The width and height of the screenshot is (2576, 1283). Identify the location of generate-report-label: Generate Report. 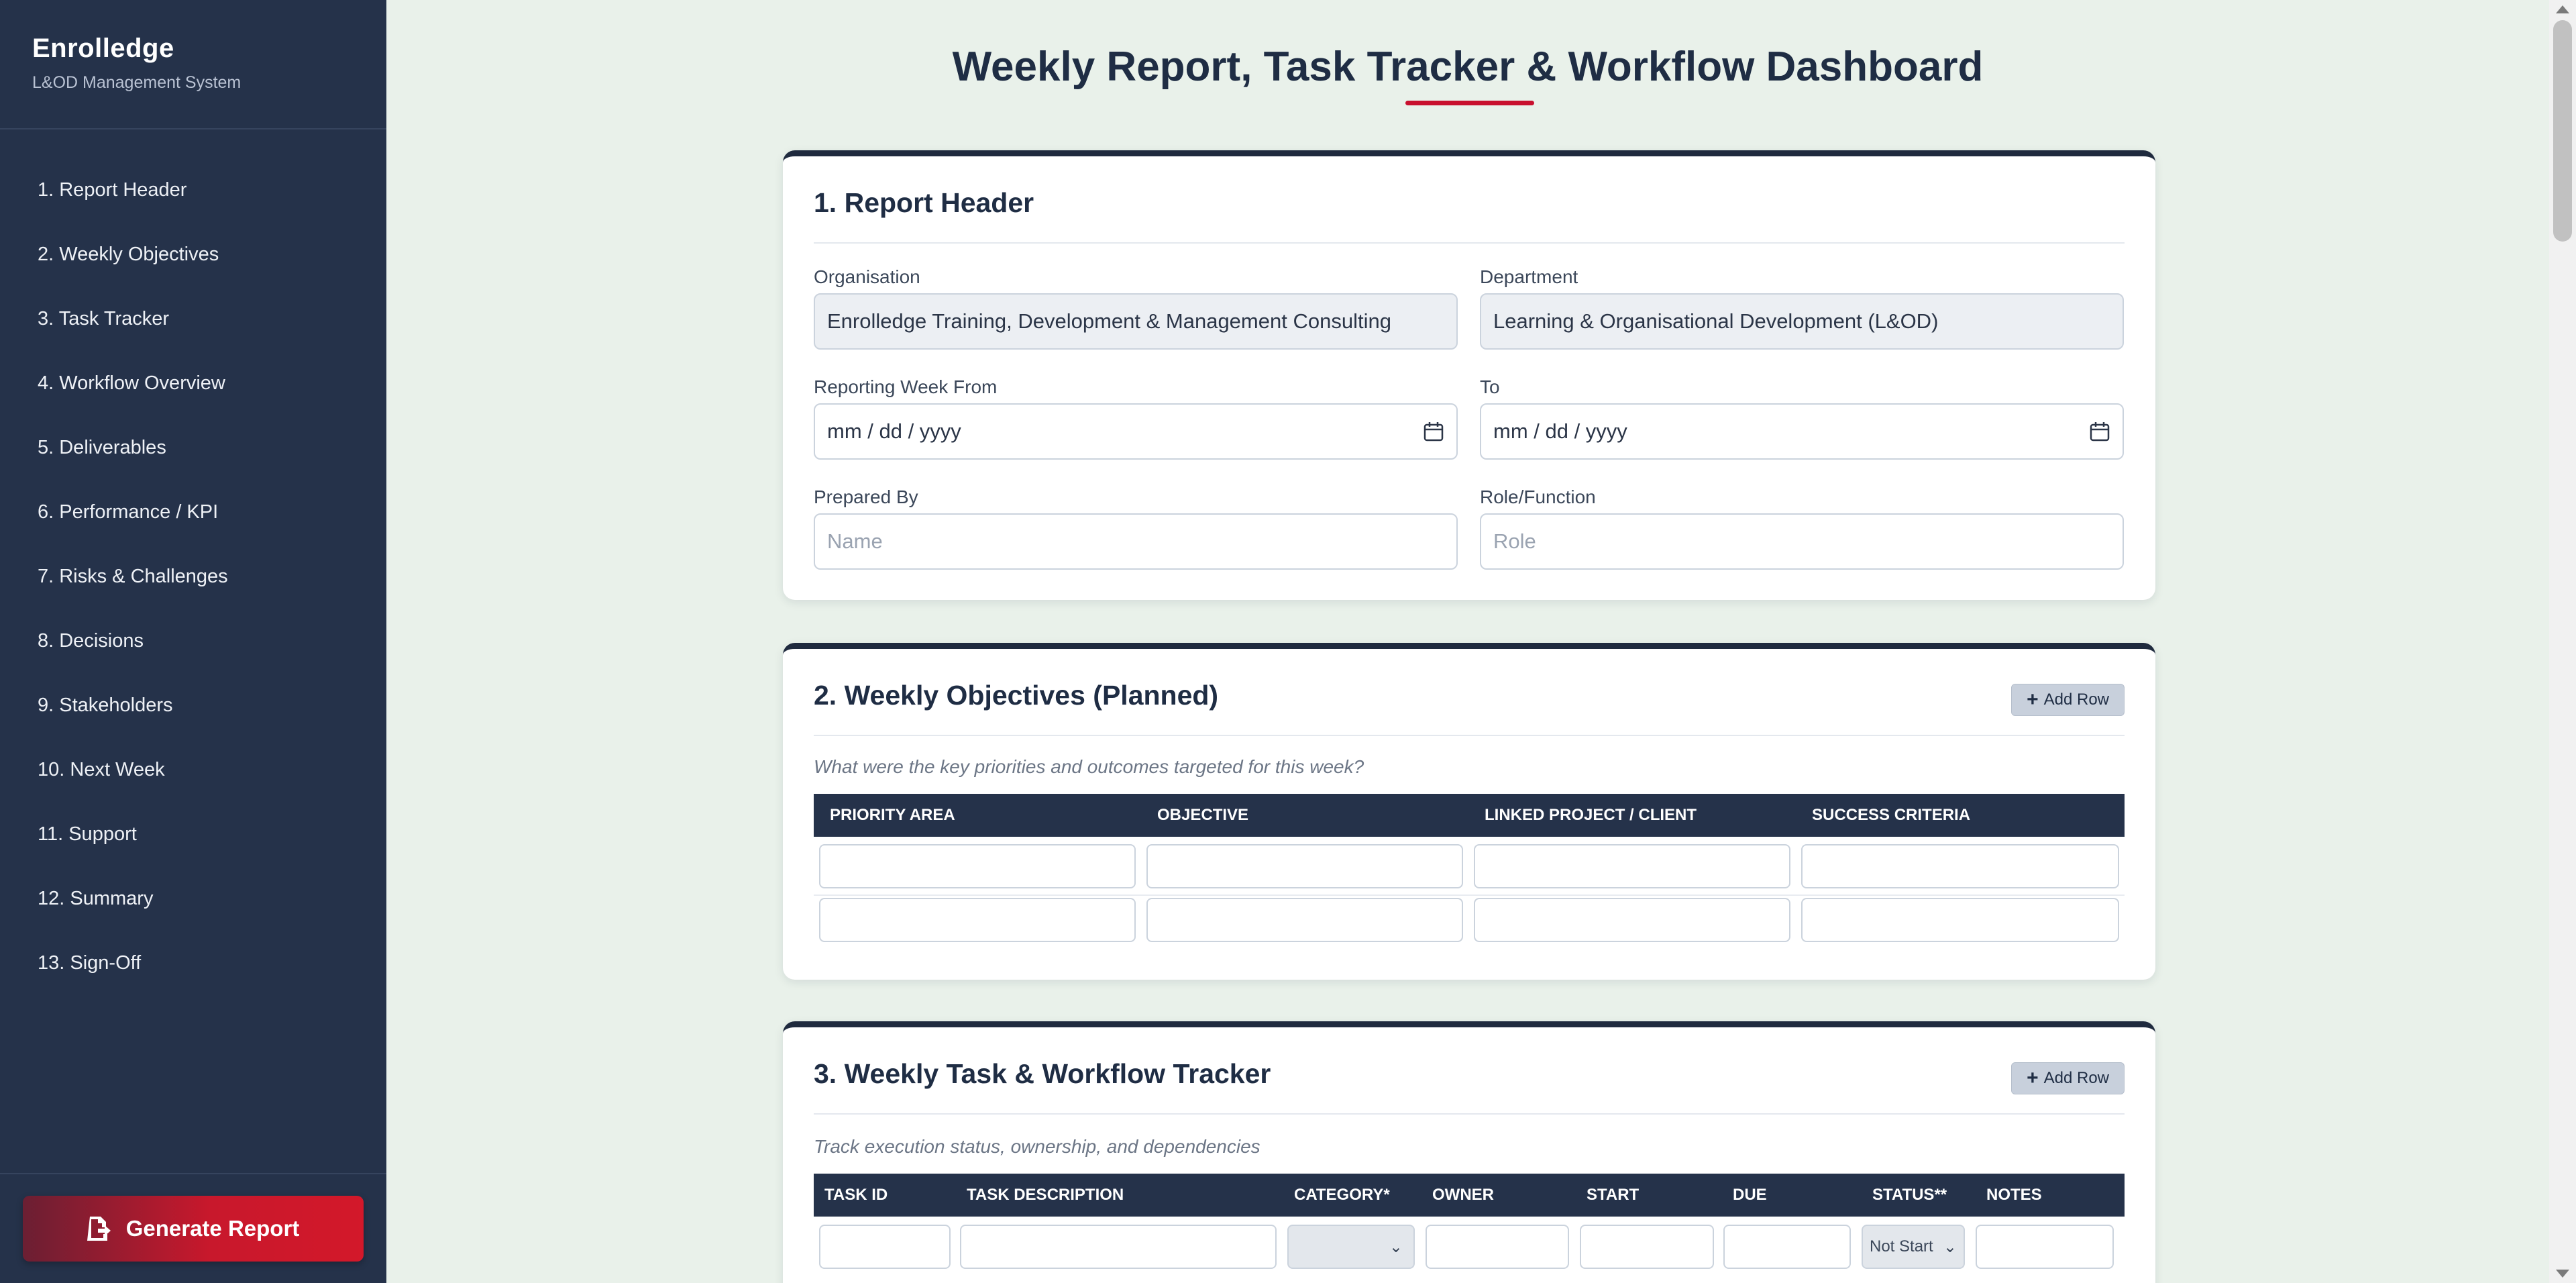
(212, 1228).